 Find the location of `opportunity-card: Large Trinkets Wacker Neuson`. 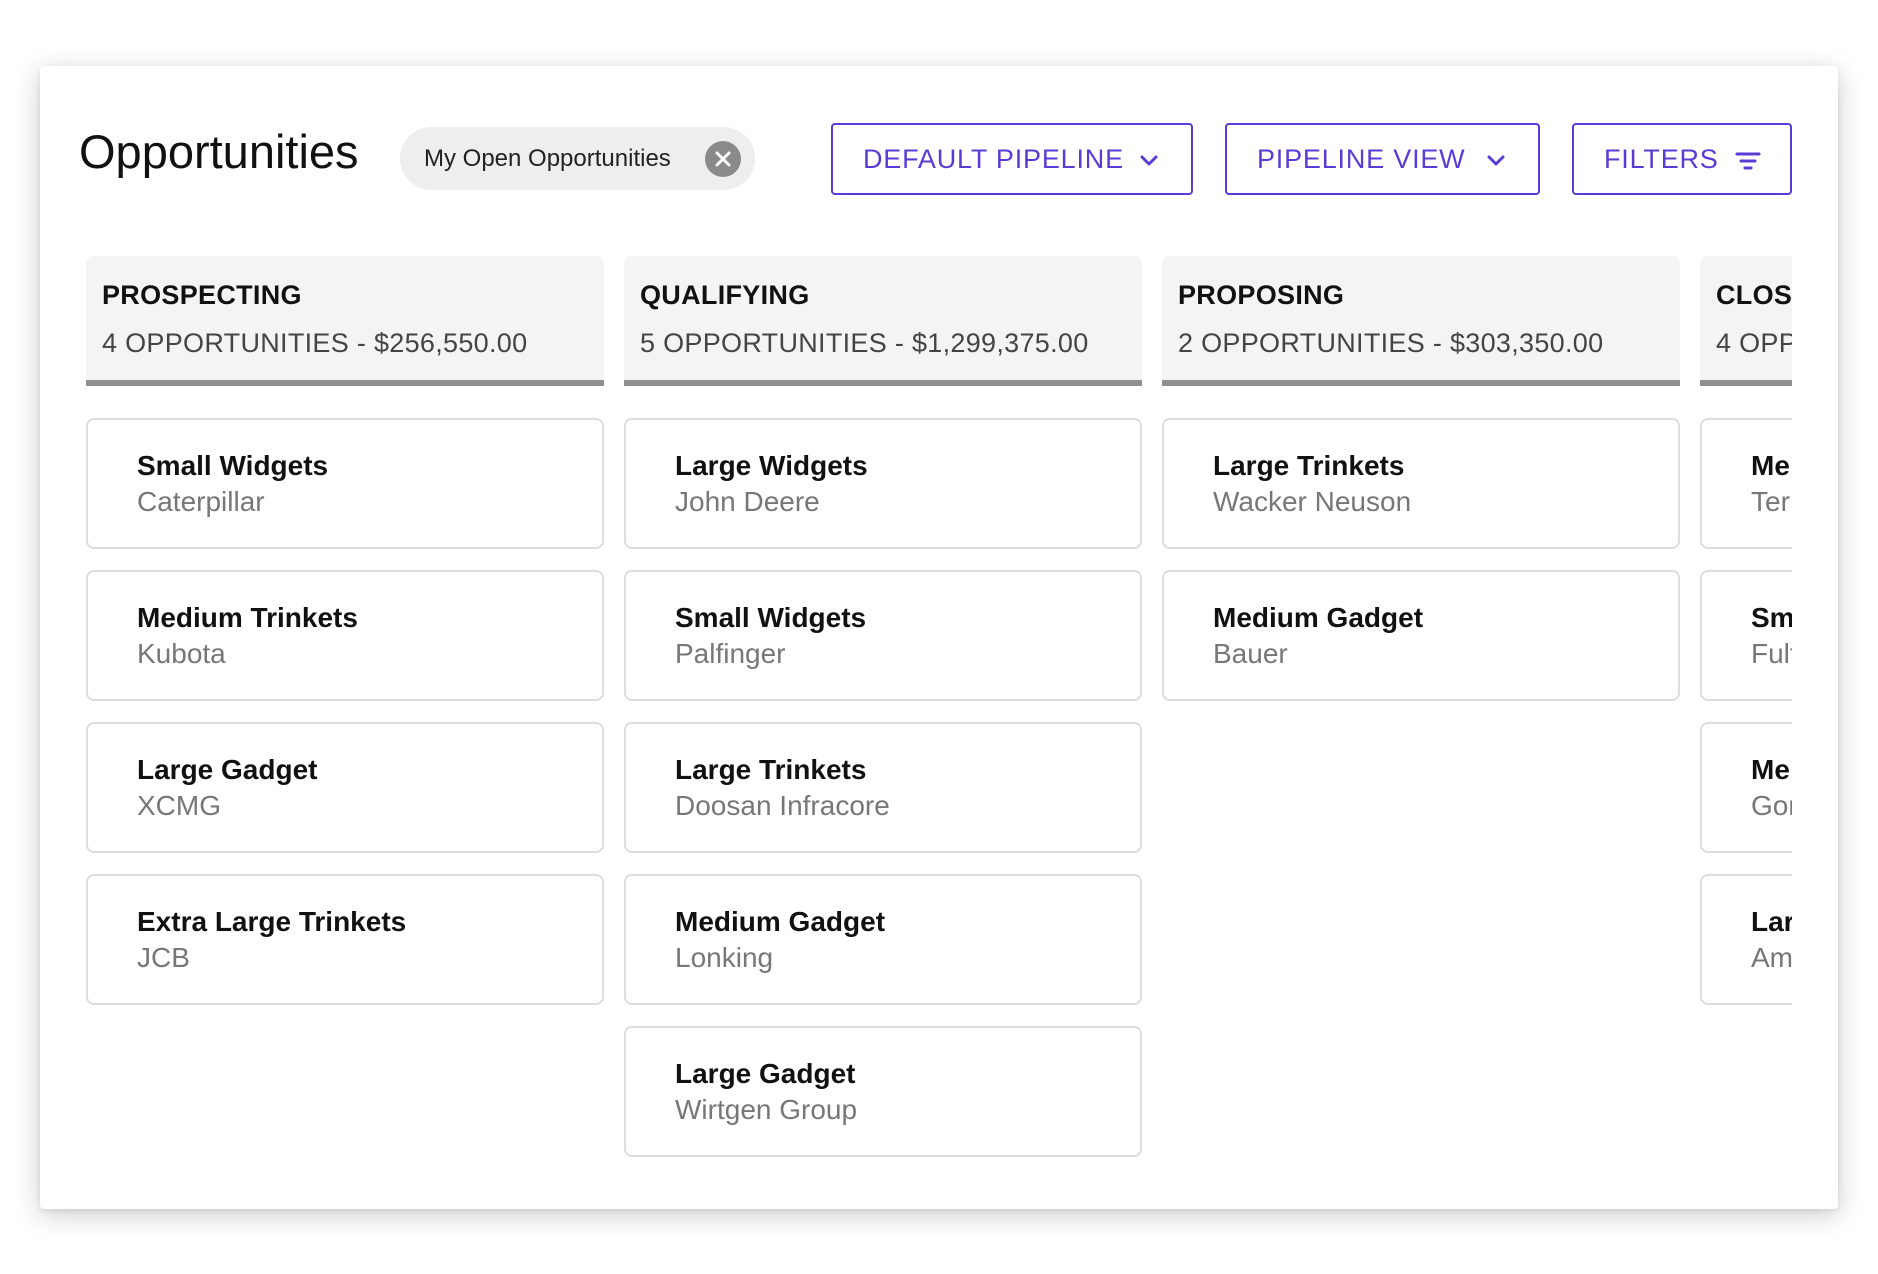

opportunity-card: Large Trinkets Wacker Neuson is located at coordinates (1421, 483).